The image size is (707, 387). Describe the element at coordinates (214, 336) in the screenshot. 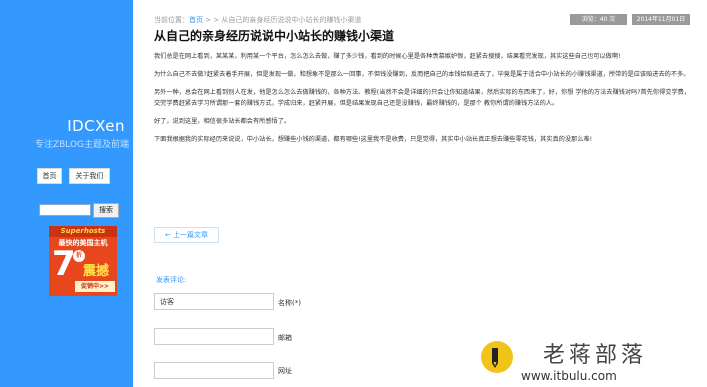

I see `comment-email-field` at that location.